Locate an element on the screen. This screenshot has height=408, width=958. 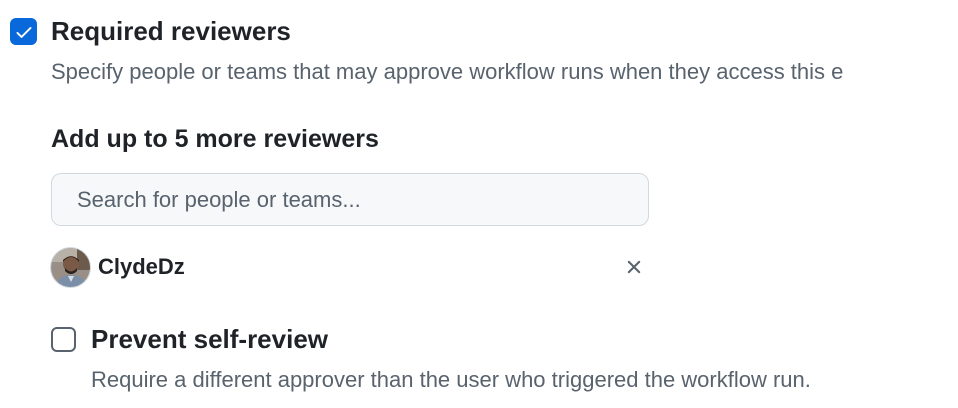
x-icon is located at coordinates (634, 267).